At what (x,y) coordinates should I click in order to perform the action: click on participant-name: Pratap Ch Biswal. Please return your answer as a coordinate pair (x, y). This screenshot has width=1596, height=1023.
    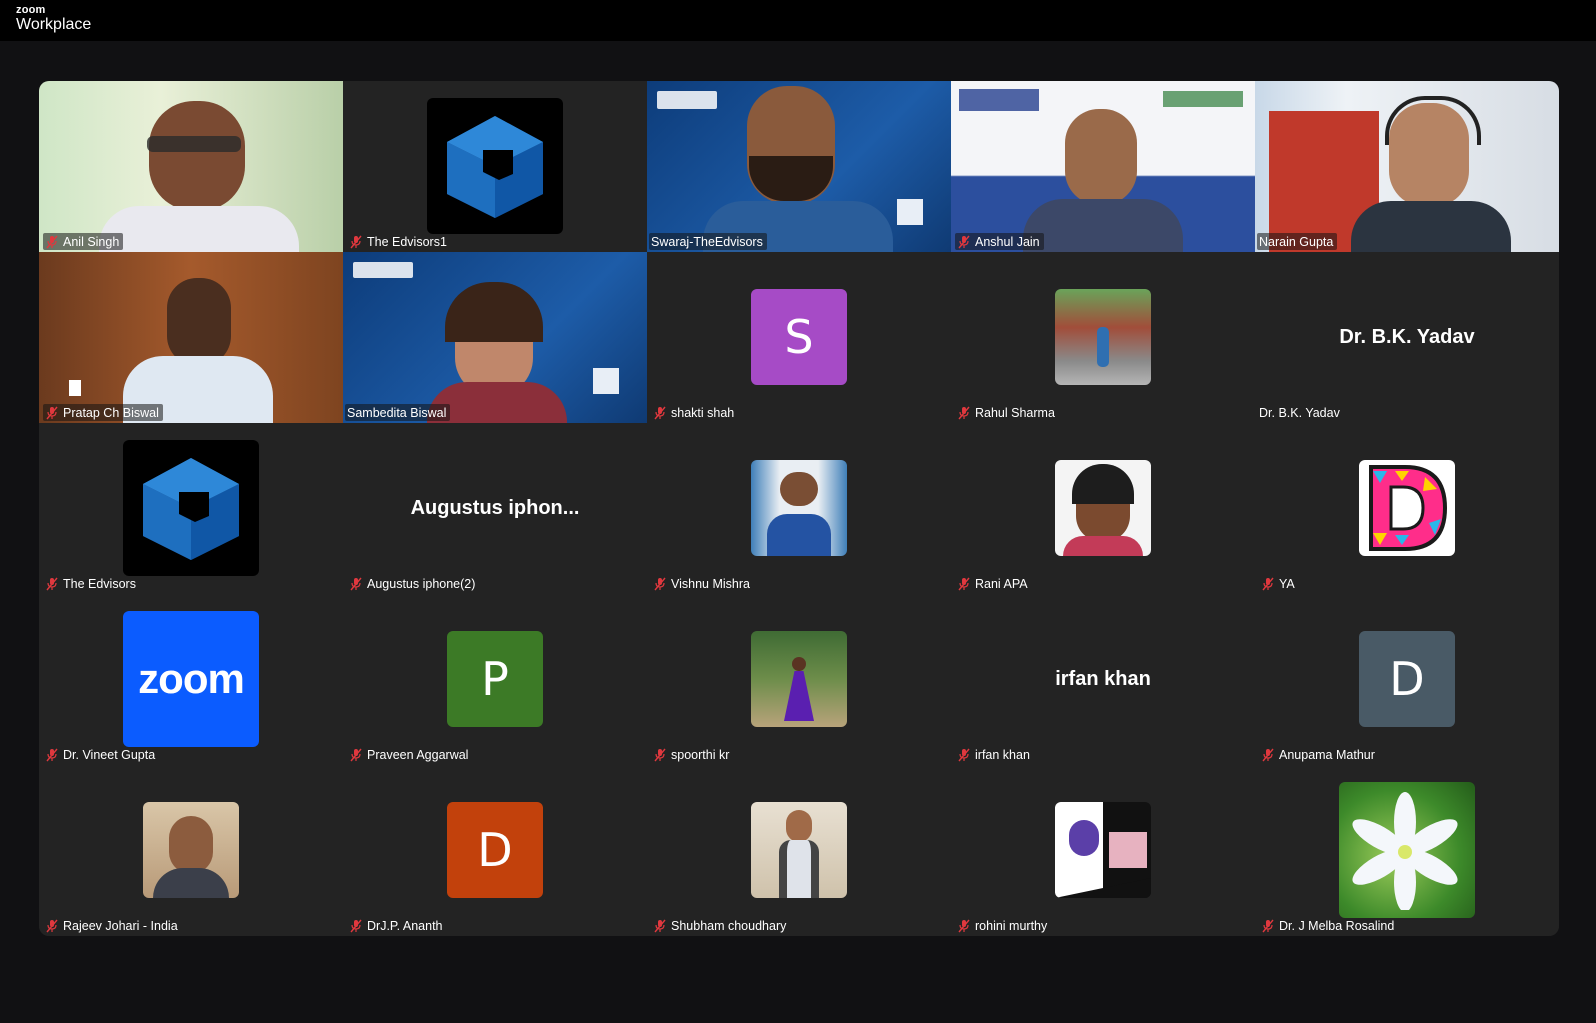
    Looking at the image, I should click on (111, 412).